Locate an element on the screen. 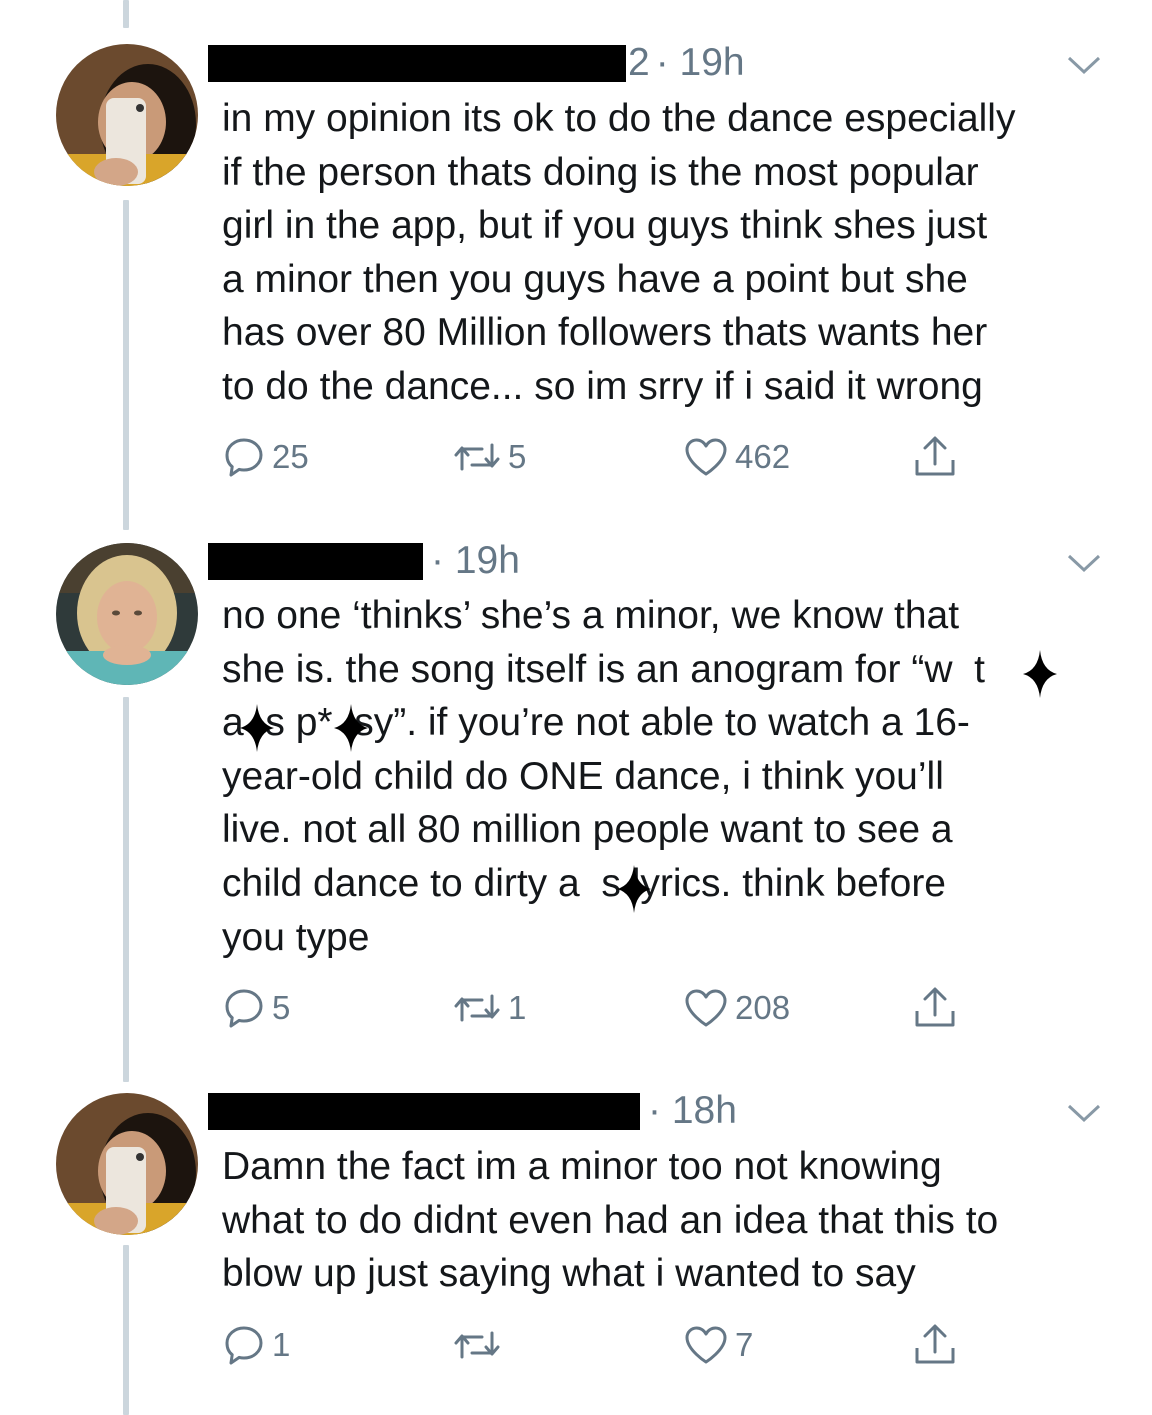 This screenshot has height=1415, width=1152. tweet-header: · 19h is located at coordinates (364, 561).